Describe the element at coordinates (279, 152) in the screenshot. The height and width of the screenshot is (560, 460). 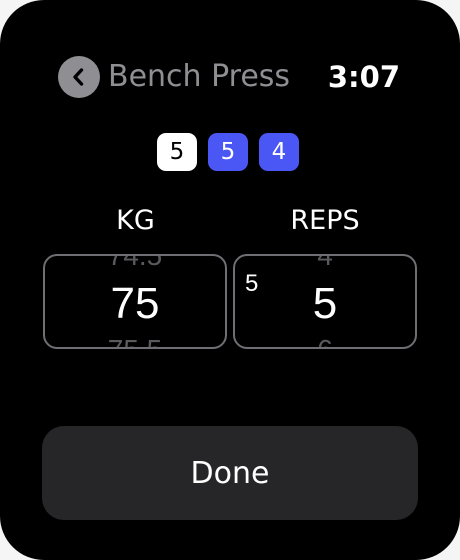
I see `set-chip-3: 4` at that location.